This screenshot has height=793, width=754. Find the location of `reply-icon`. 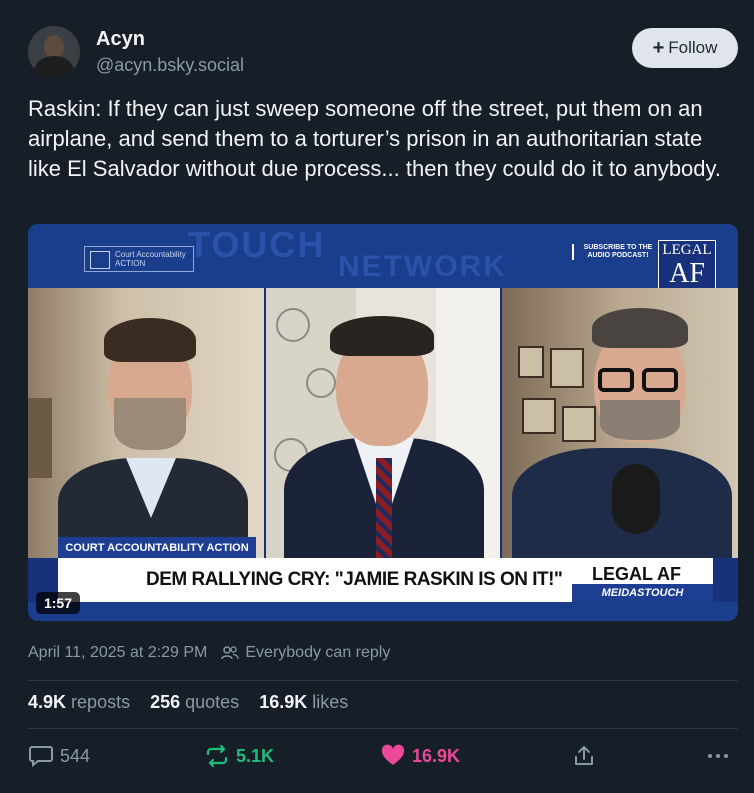

reply-icon is located at coordinates (41, 757).